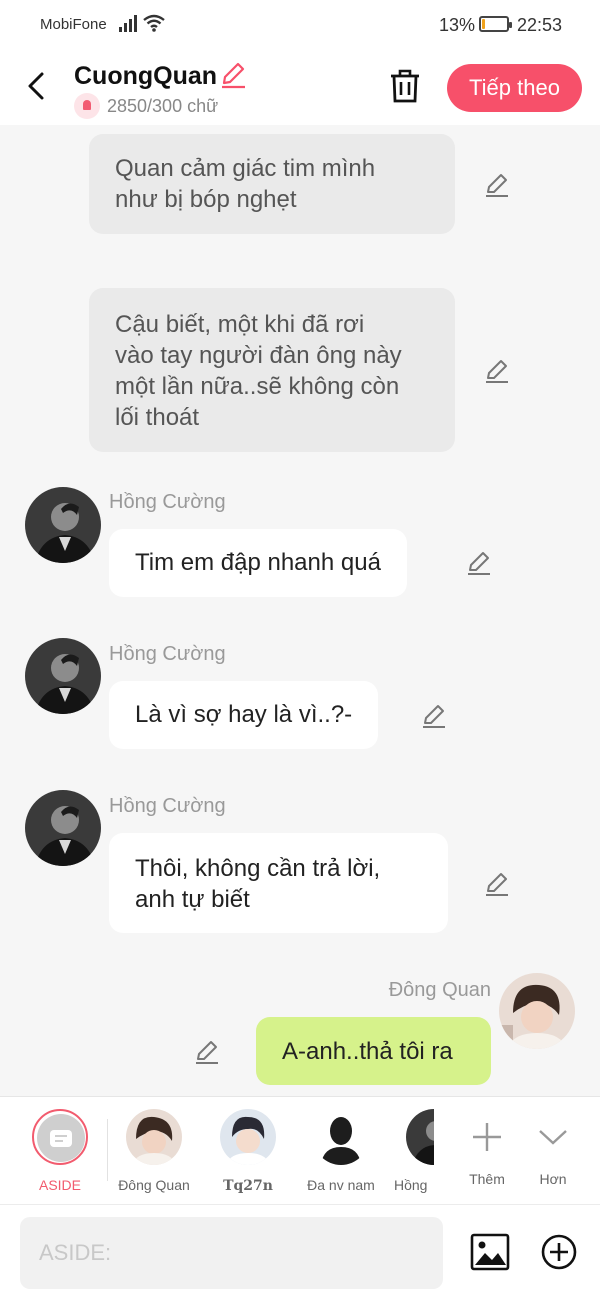  Describe the element at coordinates (231, 1253) in the screenshot. I see `message-input` at that location.